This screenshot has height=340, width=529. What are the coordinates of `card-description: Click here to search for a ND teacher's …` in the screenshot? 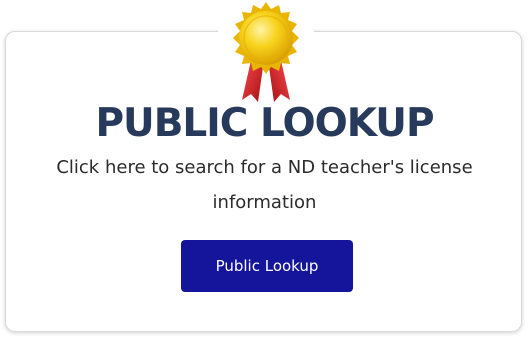 It's located at (264, 185).